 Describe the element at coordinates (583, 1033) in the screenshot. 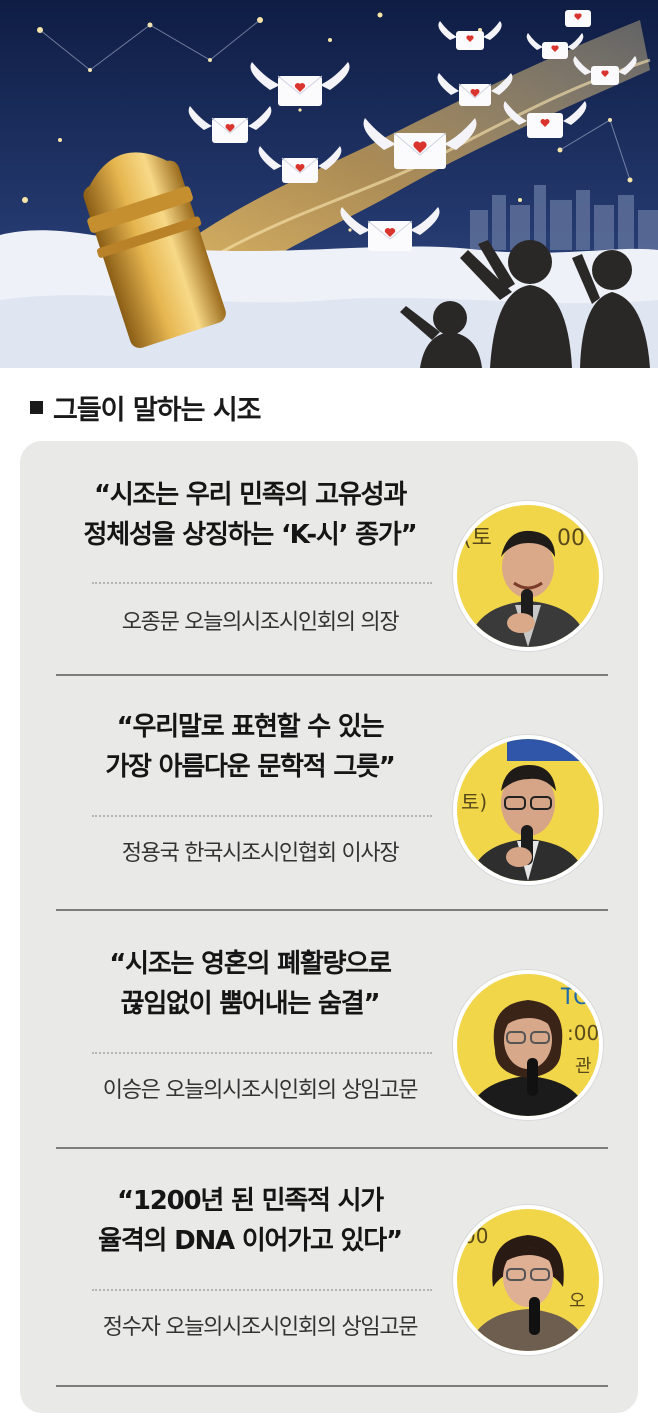

I see `svg-text: :00` at that location.